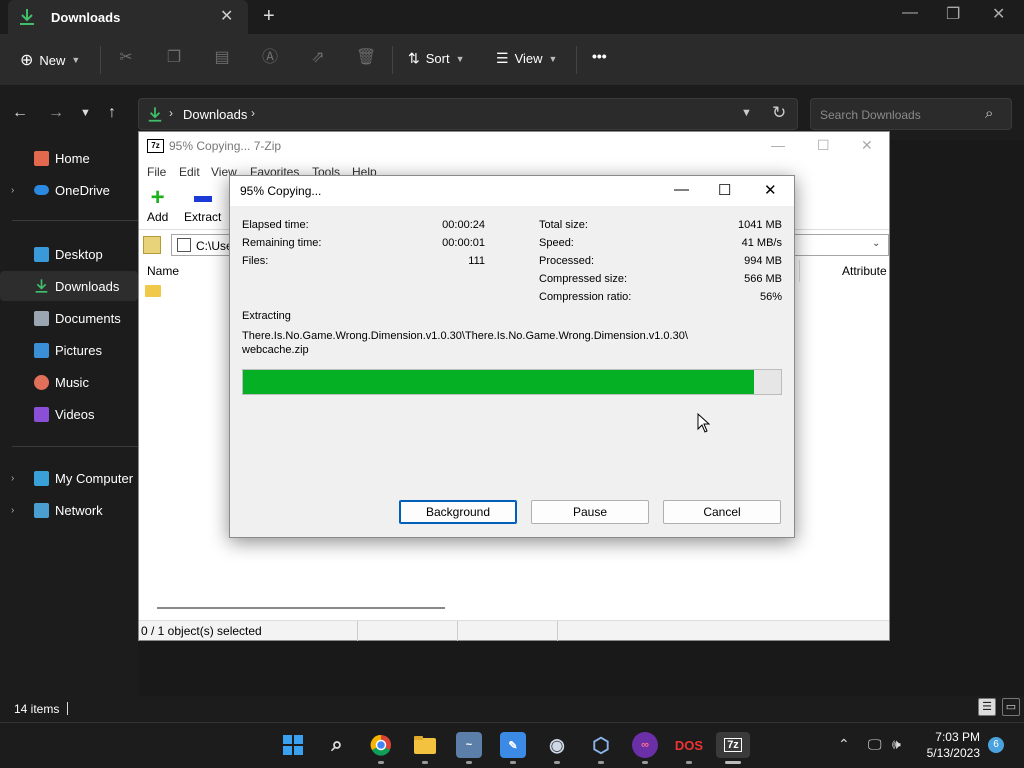 The width and height of the screenshot is (1024, 768). What do you see at coordinates (203, 217) in the screenshot?
I see `extract-label: Extract` at bounding box center [203, 217].